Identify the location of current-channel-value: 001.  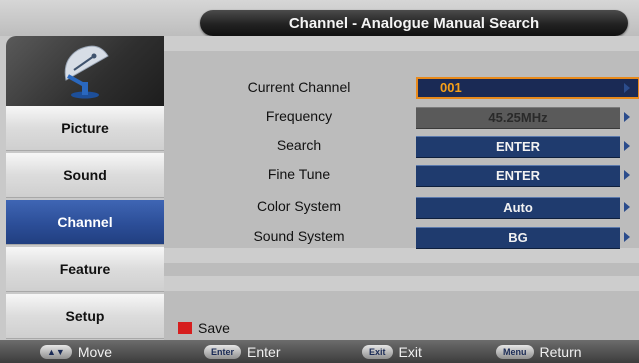
(527, 88).